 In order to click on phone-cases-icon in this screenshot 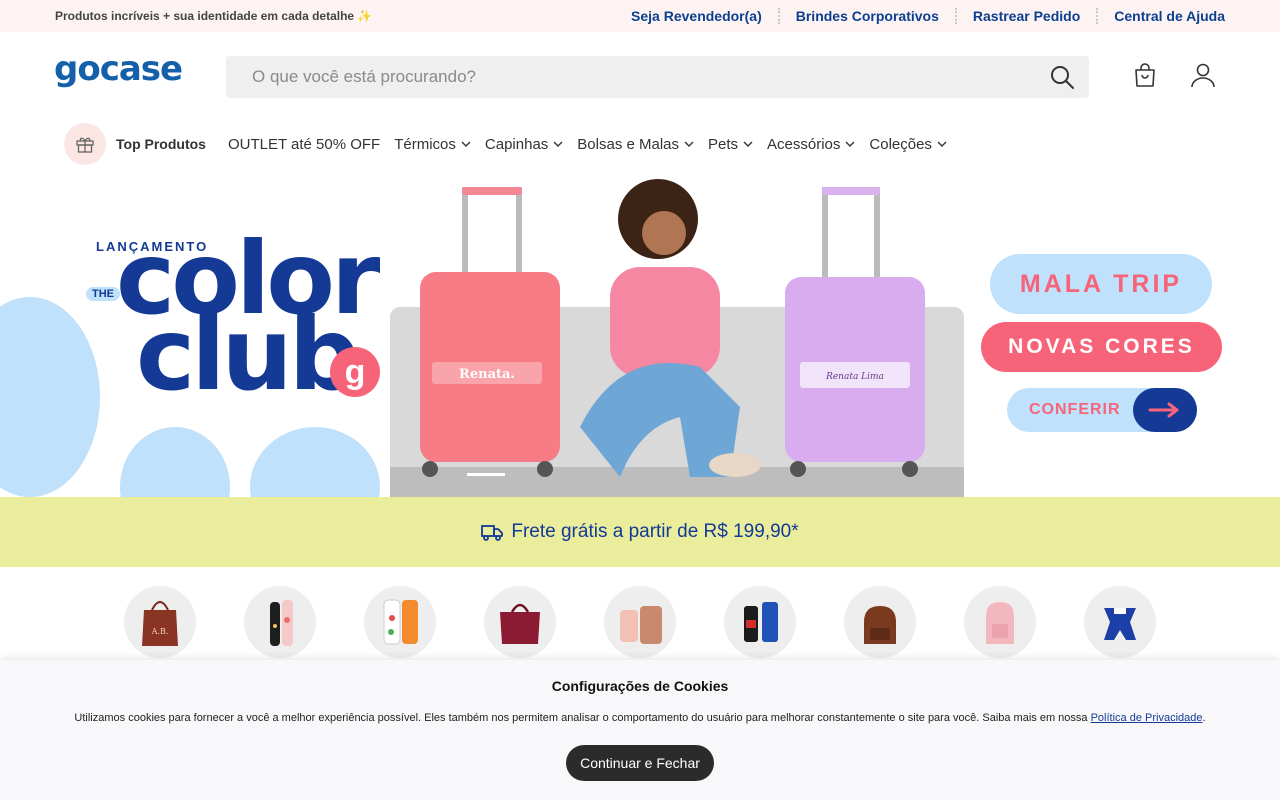, I will do `click(400, 622)`.